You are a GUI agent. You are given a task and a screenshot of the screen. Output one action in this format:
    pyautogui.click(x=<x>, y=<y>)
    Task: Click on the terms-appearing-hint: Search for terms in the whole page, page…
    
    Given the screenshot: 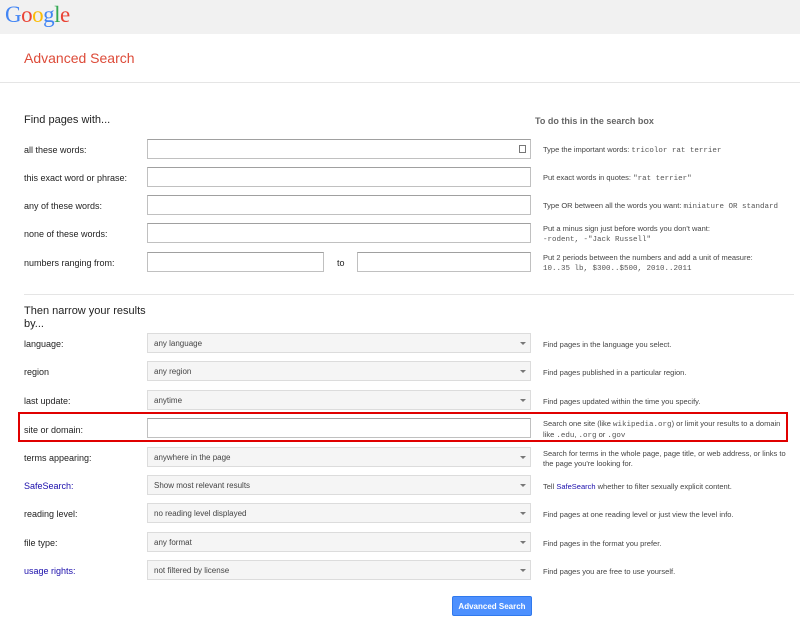 What is the action you would take?
    pyautogui.click(x=664, y=458)
    